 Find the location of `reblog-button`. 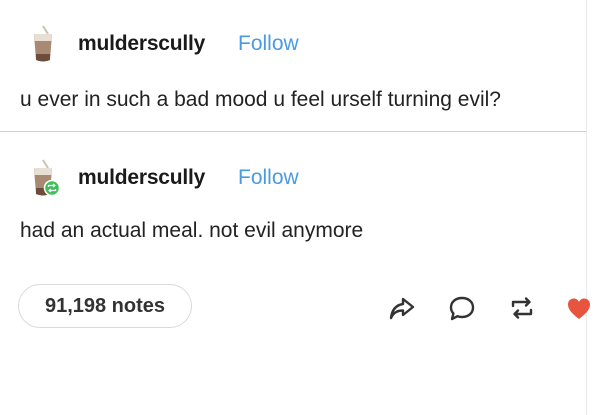

reblog-button is located at coordinates (522, 308).